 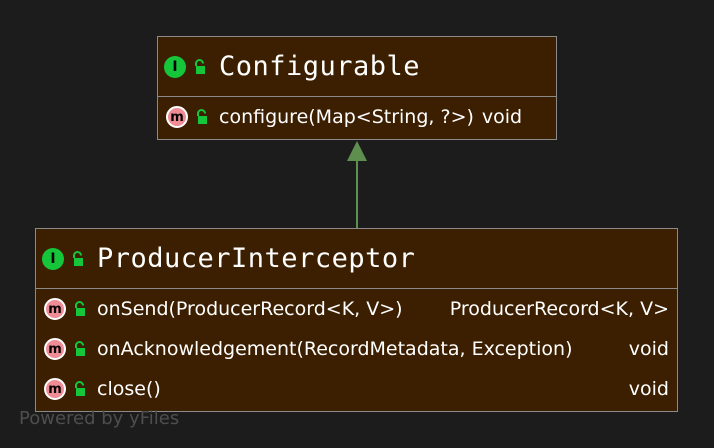 I want to click on class-header: I Configurable, so click(x=357, y=67).